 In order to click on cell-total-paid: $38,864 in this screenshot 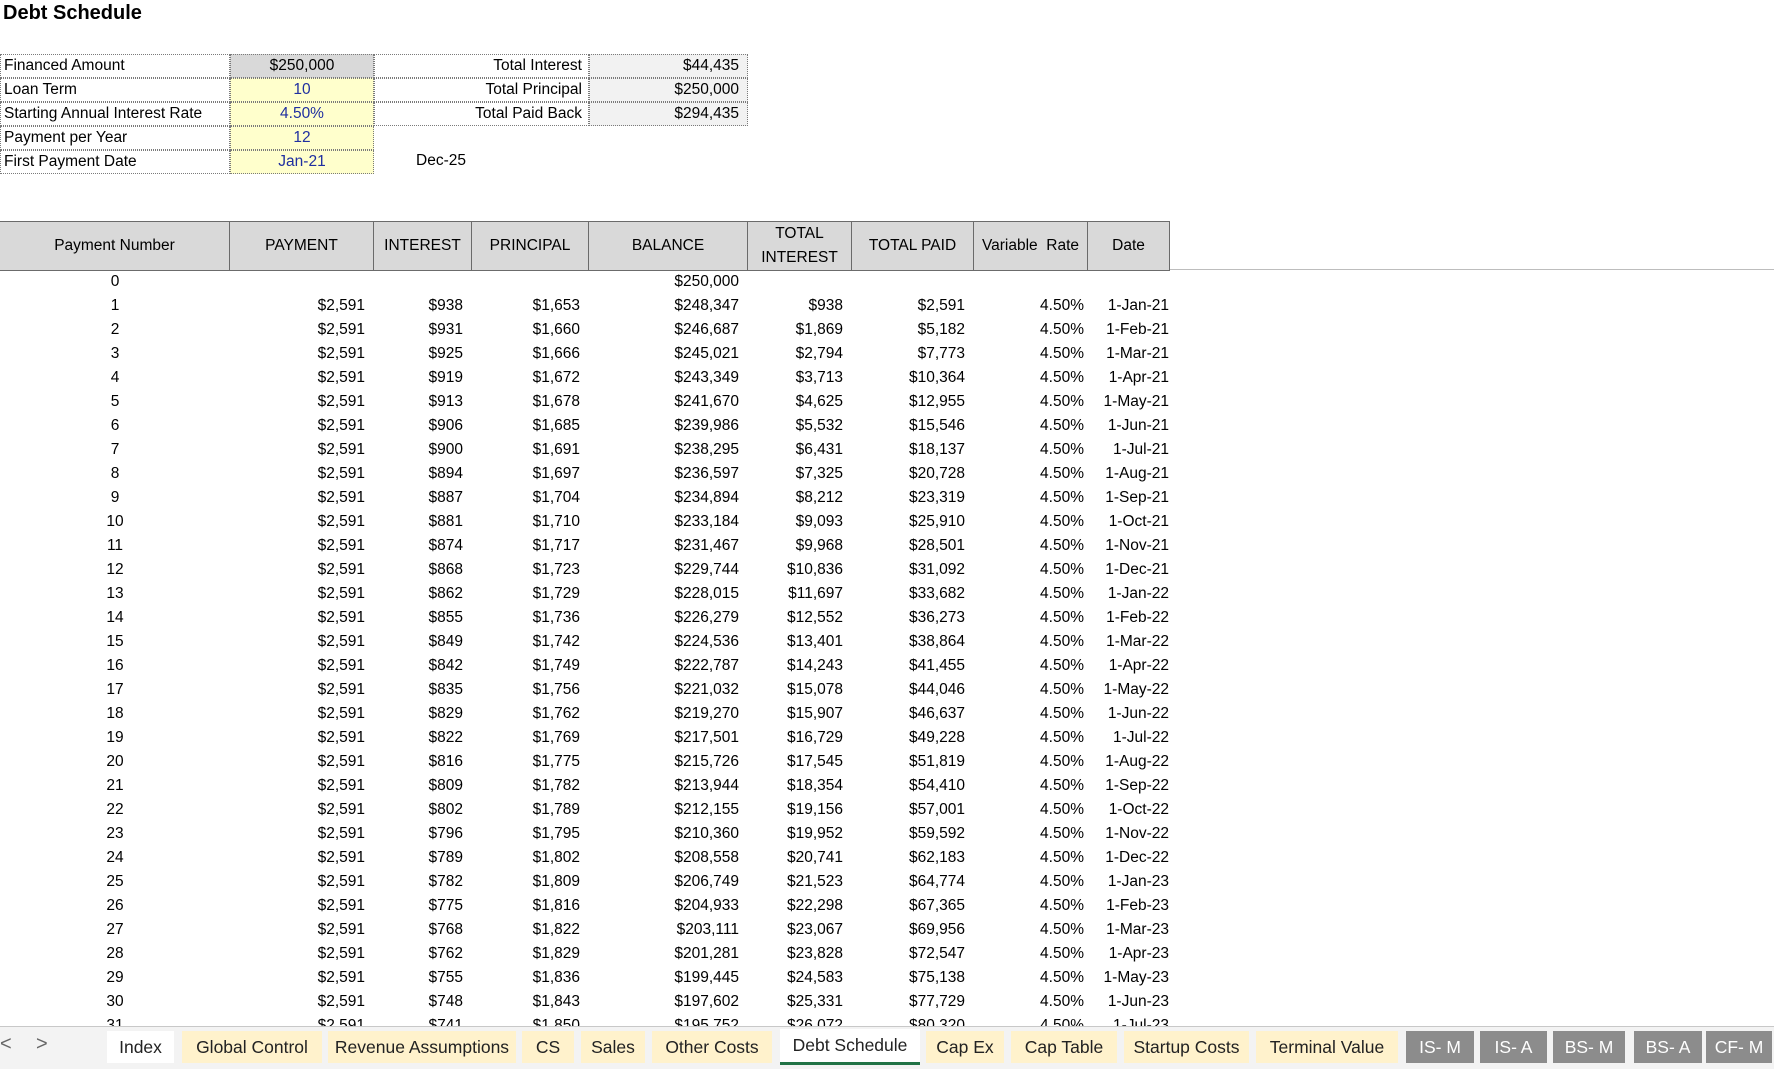, I will do `click(908, 642)`.